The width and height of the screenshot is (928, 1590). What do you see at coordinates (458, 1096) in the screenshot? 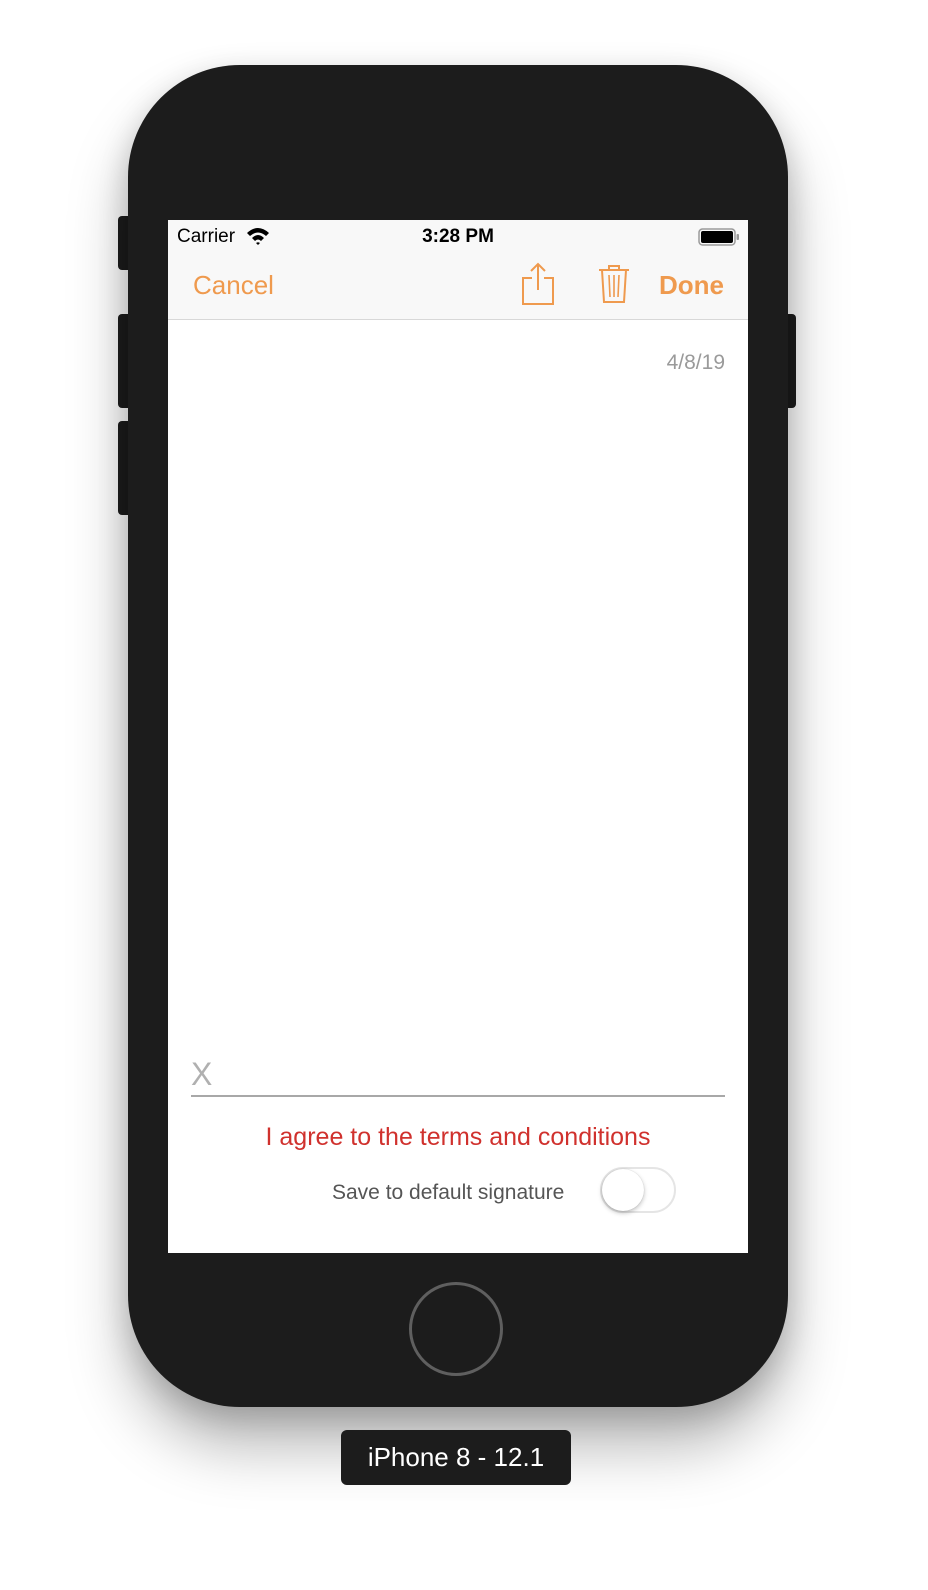
I see `signature-line` at bounding box center [458, 1096].